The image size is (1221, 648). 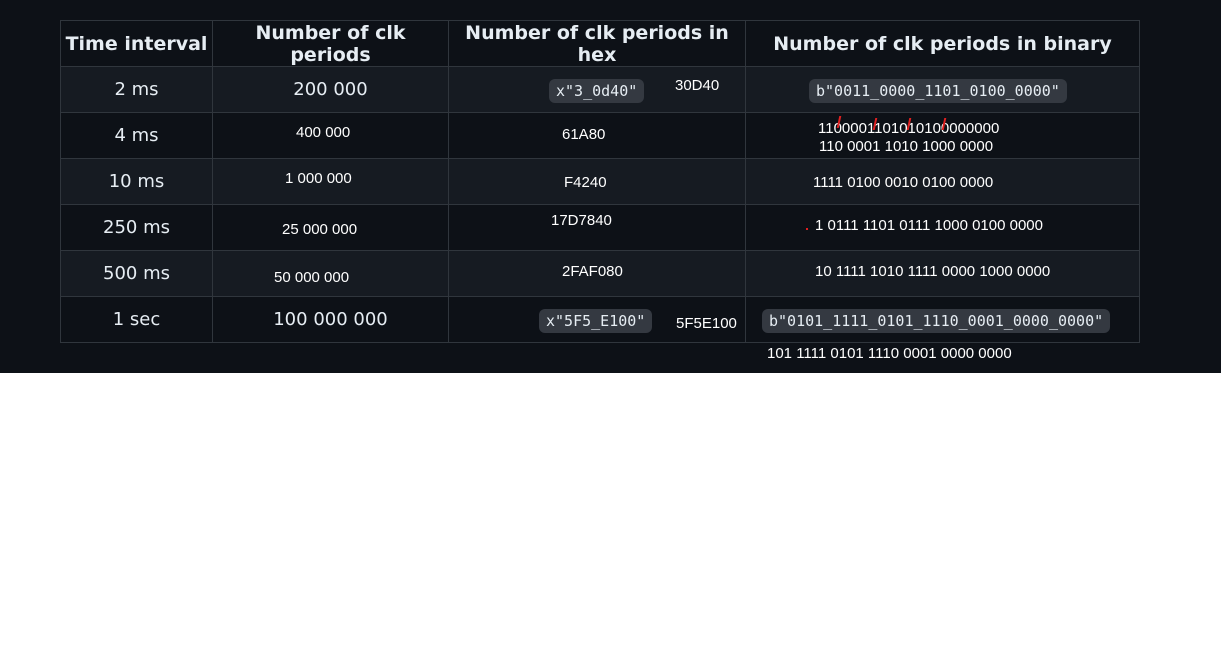 I want to click on count-cell: 200 000, so click(x=330, y=89).